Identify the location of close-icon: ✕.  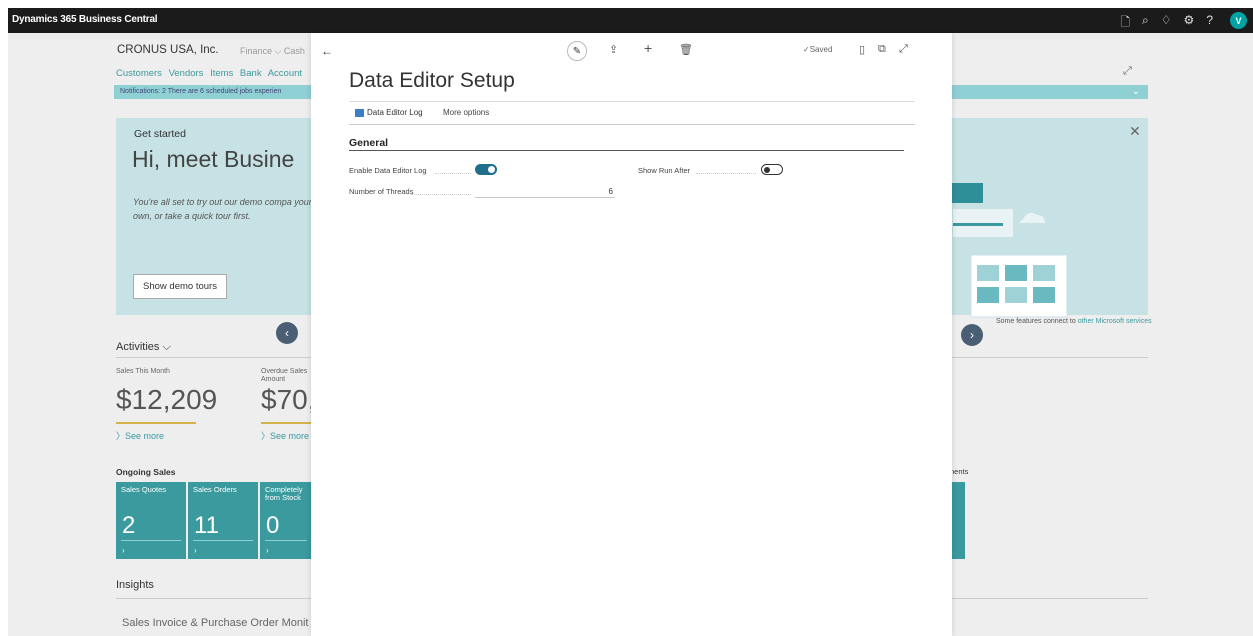
(1135, 131).